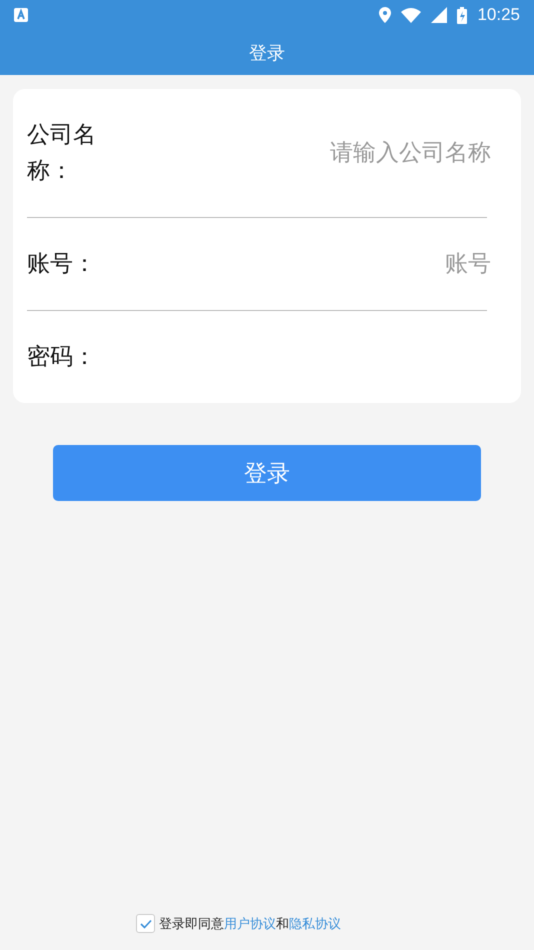 This screenshot has width=534, height=950. I want to click on agreement-checkbox, so click(145, 923).